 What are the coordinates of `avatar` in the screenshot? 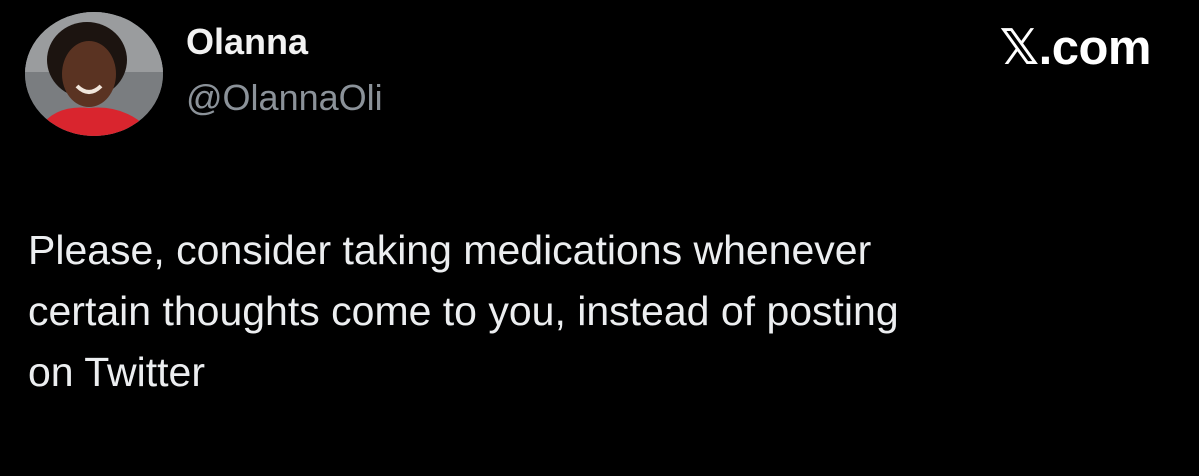 It's located at (94, 74).